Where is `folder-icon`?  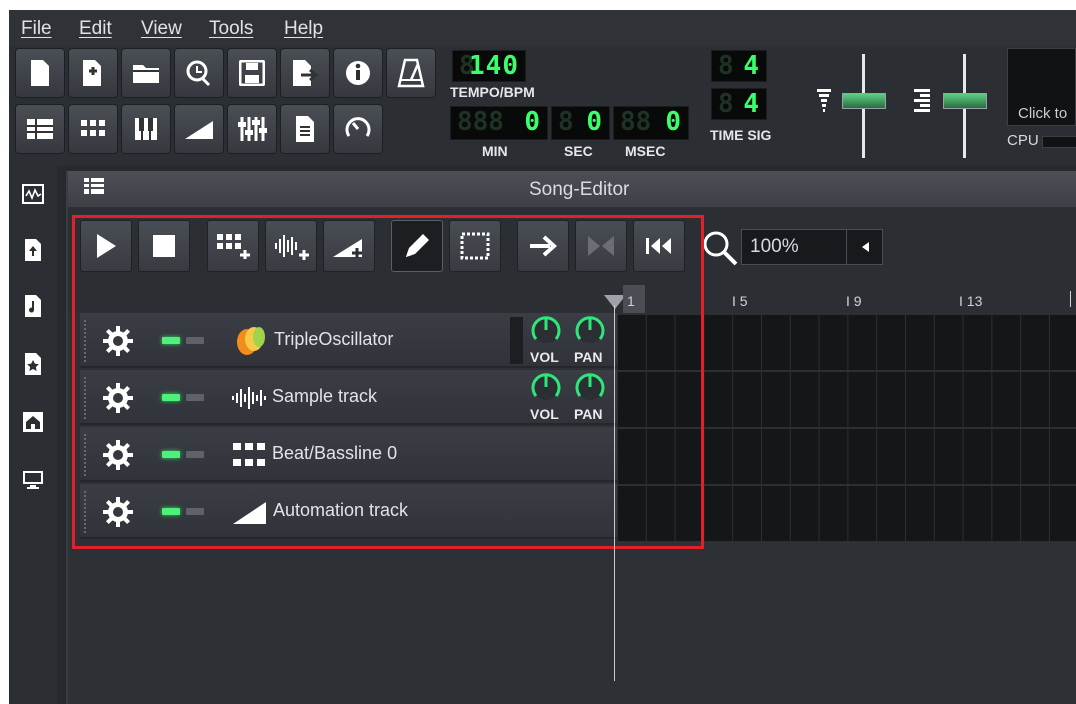
folder-icon is located at coordinates (146, 74).